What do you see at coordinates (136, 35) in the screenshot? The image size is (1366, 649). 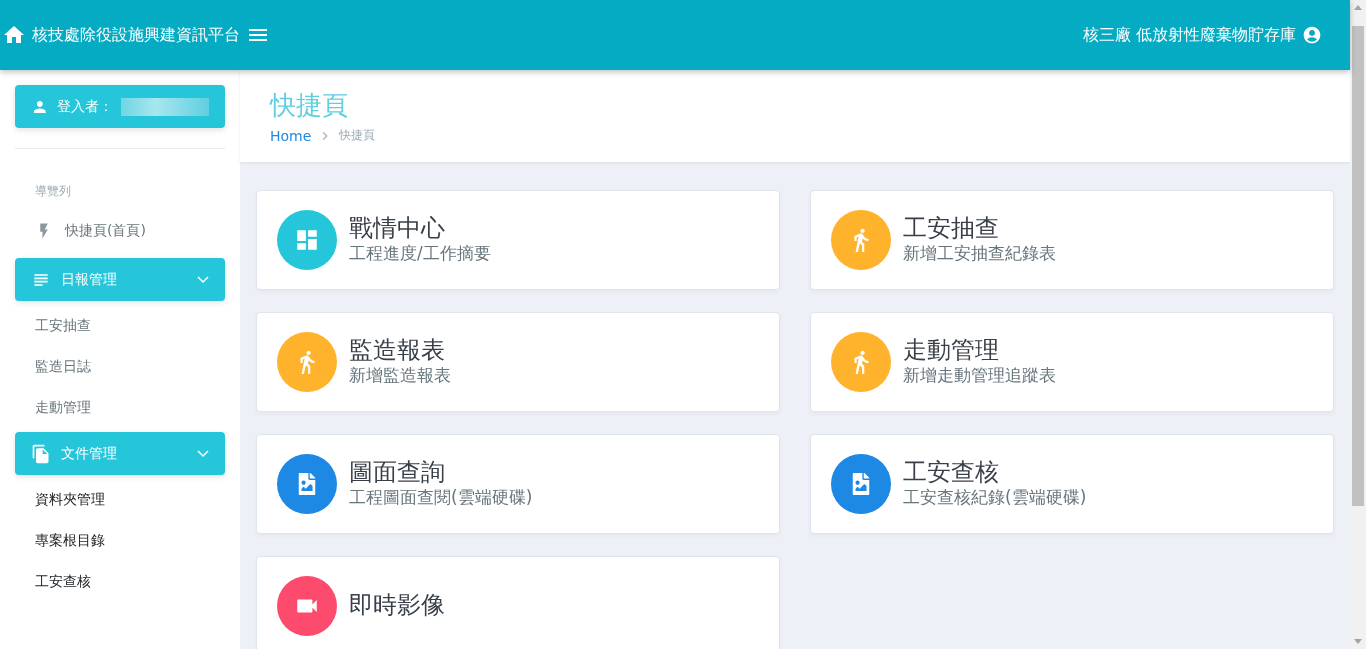 I see `app-title: 核技處除役設施興建資訊平台` at bounding box center [136, 35].